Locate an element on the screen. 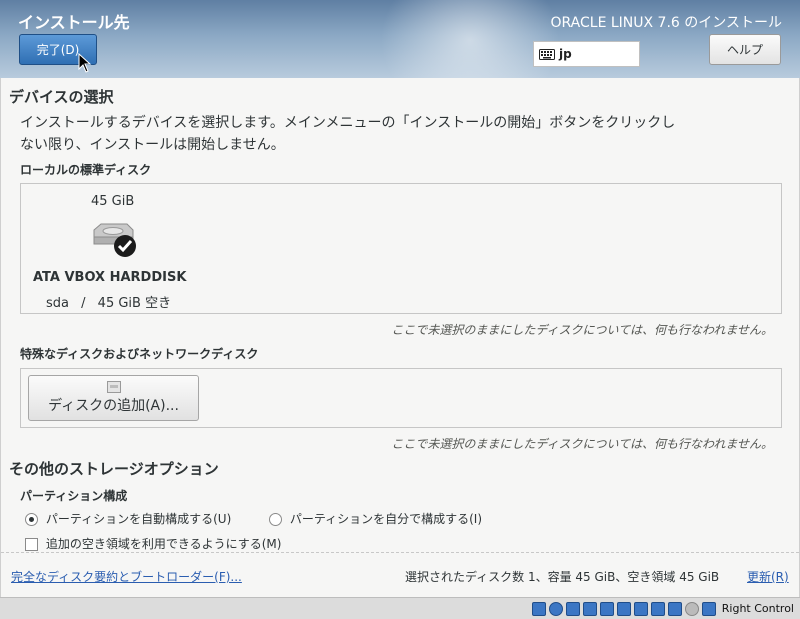 The image size is (800, 619). display-icon is located at coordinates (640, 608).